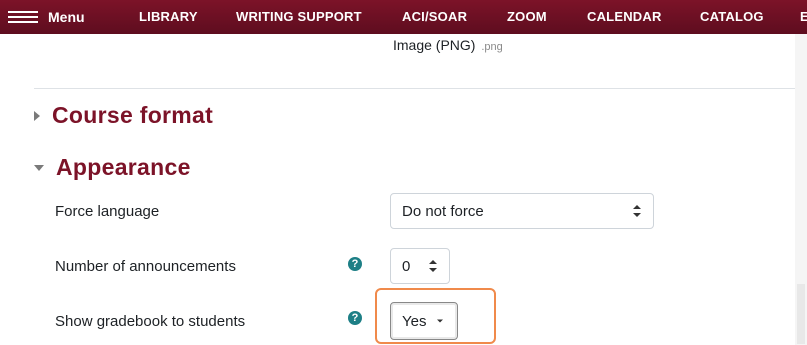 The image size is (807, 345). I want to click on force-language-select: Do not force, so click(522, 211).